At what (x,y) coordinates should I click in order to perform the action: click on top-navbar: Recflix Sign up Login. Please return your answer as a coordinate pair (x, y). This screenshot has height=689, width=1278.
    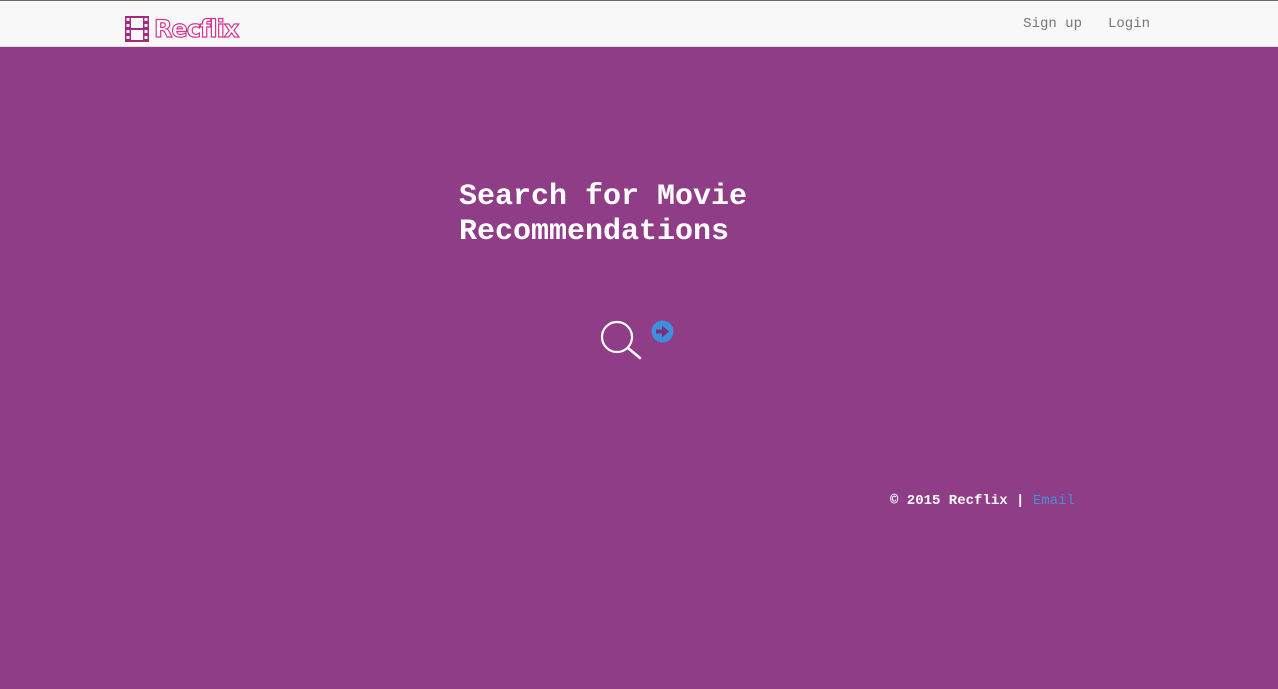
    Looking at the image, I should click on (639, 23).